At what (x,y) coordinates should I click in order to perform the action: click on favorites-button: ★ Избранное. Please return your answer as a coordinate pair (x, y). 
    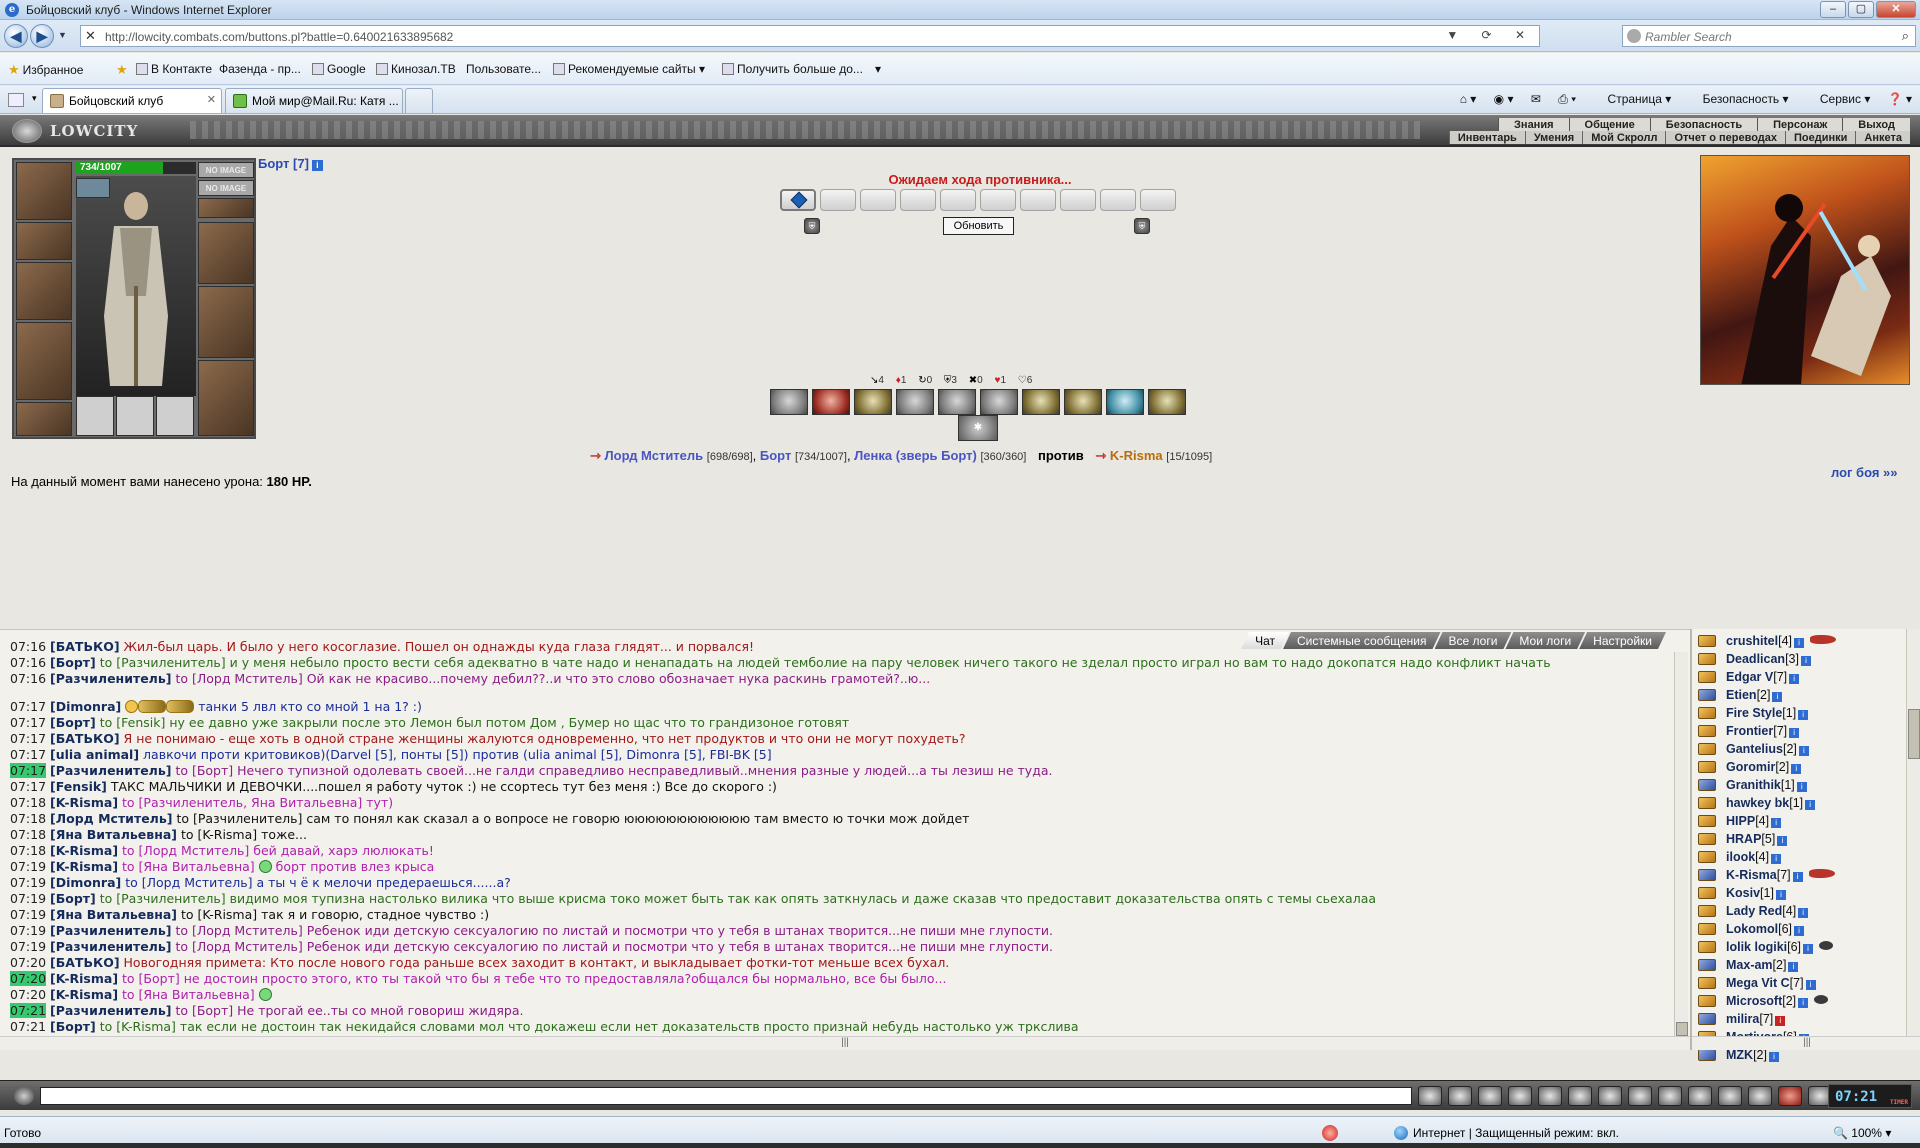
    Looking at the image, I should click on (45, 70).